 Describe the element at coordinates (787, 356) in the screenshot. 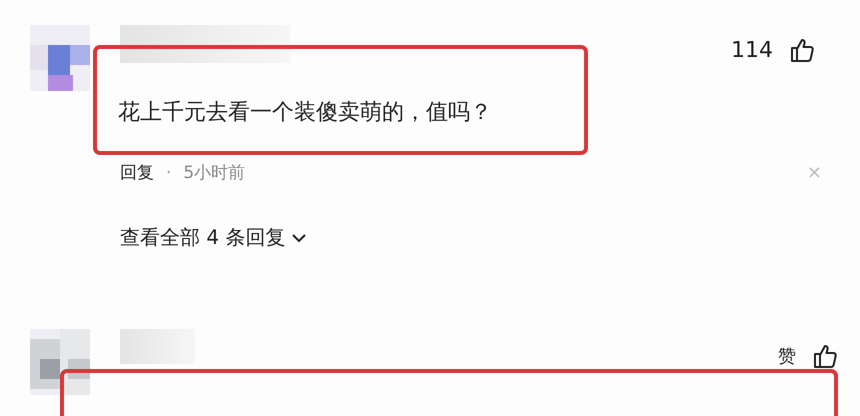

I see `like-count: 赞` at that location.